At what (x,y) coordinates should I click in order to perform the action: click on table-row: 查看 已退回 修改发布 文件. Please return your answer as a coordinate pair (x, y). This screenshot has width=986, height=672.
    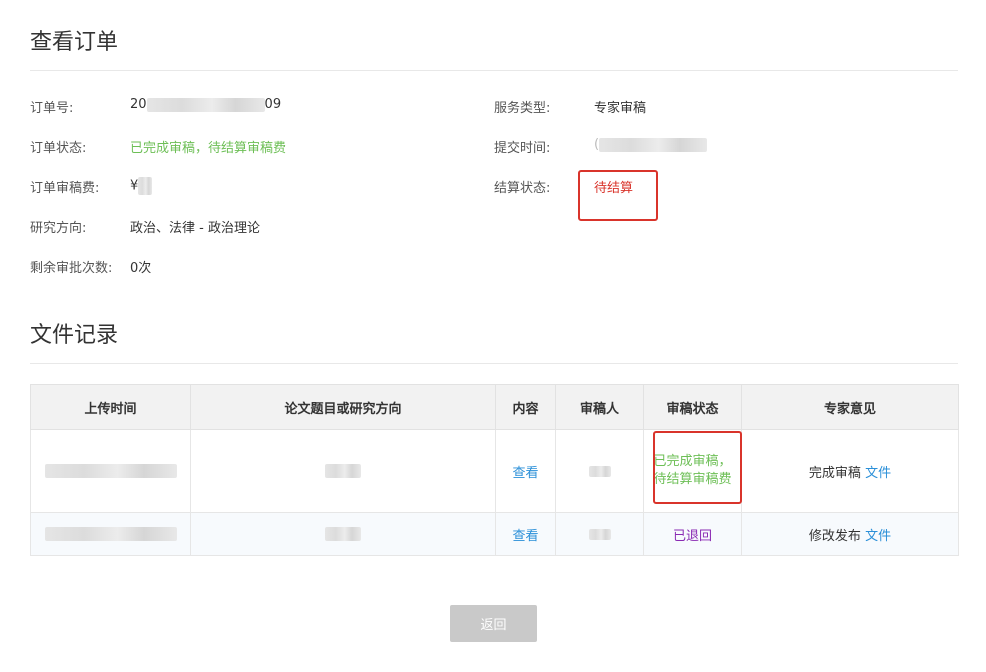
    Looking at the image, I should click on (494, 534).